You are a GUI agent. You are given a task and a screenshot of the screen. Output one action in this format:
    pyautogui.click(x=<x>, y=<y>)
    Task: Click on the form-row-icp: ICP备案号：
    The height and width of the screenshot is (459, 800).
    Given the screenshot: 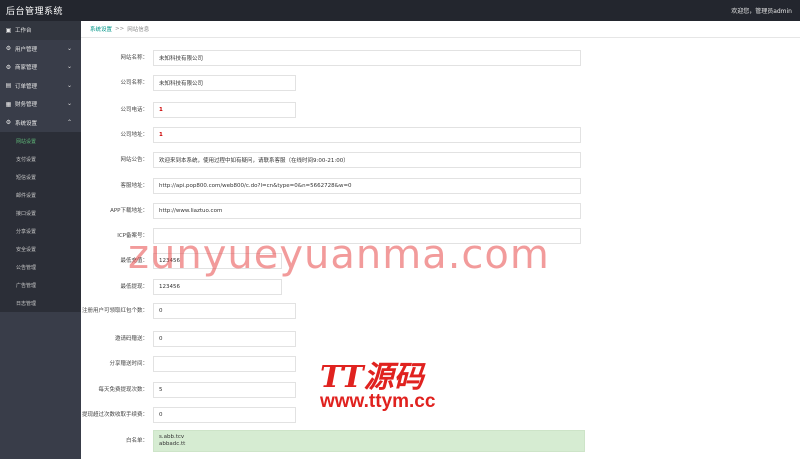 What is the action you would take?
    pyautogui.click(x=440, y=236)
    